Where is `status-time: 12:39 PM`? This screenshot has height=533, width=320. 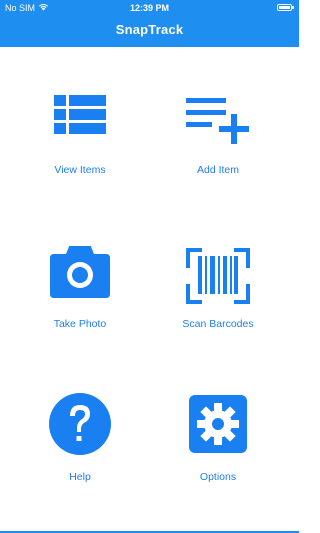
status-time: 12:39 PM is located at coordinates (149, 8).